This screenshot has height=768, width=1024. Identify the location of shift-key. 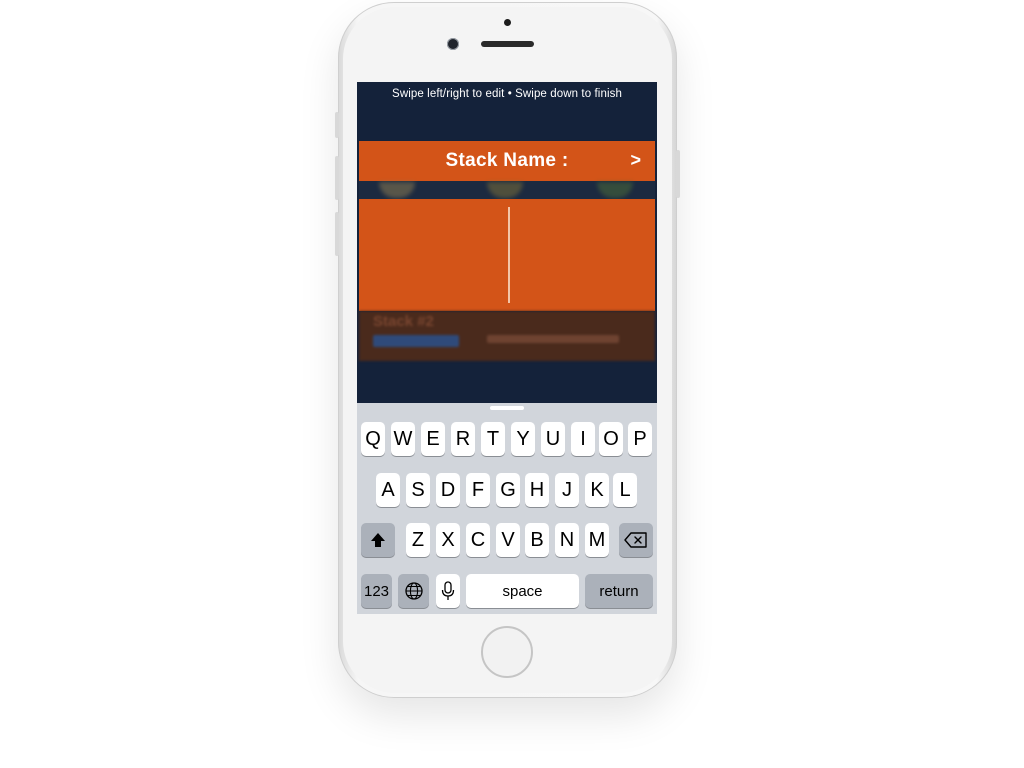
(378, 540).